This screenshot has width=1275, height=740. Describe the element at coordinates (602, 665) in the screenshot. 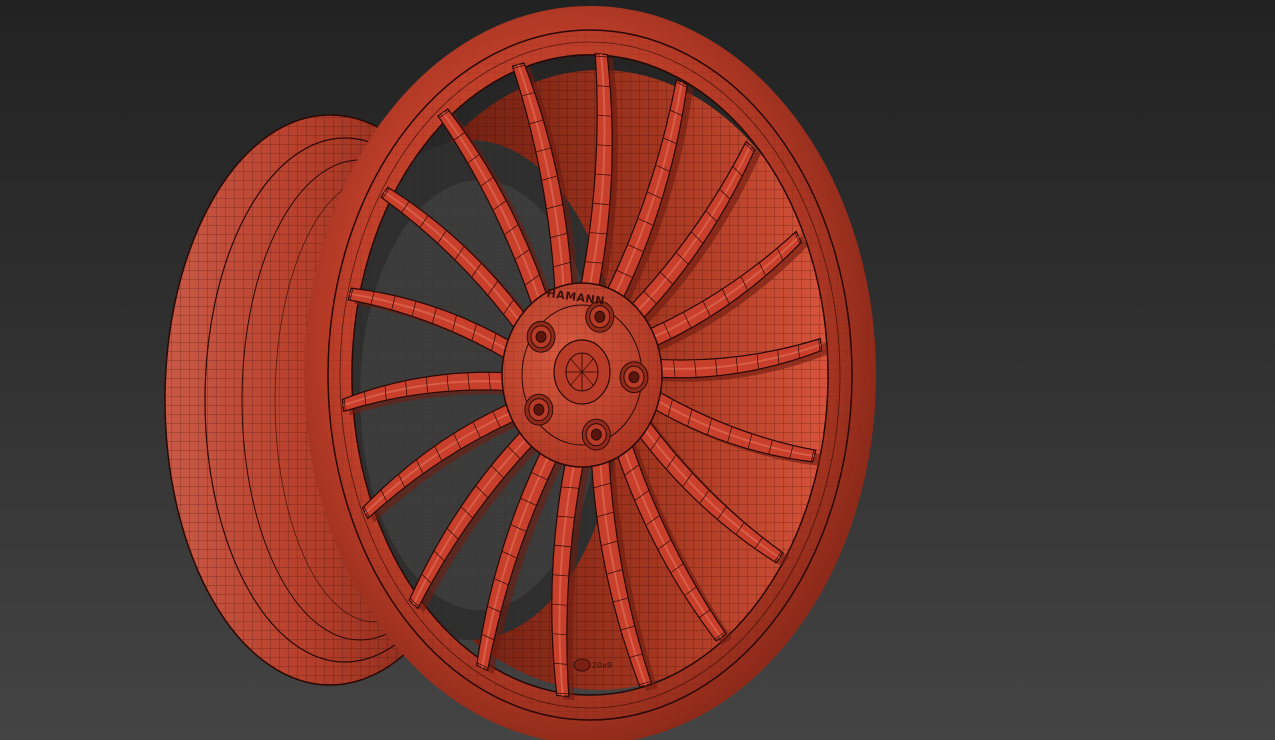

I see `rim-stamp-label: 20x9` at that location.